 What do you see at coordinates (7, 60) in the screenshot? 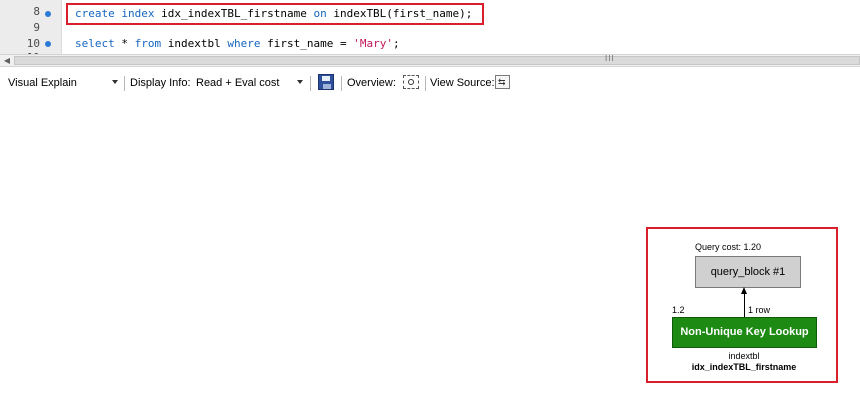
I see `scroll-left-icon: ◀` at bounding box center [7, 60].